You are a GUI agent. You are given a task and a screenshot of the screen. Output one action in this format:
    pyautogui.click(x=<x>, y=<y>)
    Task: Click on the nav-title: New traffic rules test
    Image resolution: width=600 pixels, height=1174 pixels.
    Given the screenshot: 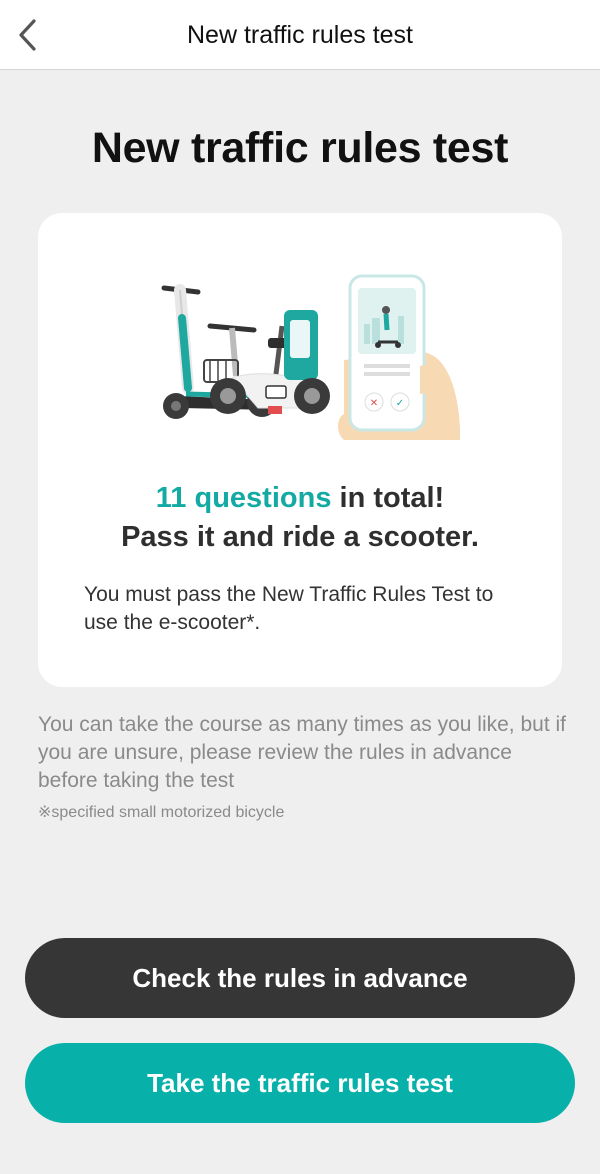 What is the action you would take?
    pyautogui.click(x=299, y=35)
    